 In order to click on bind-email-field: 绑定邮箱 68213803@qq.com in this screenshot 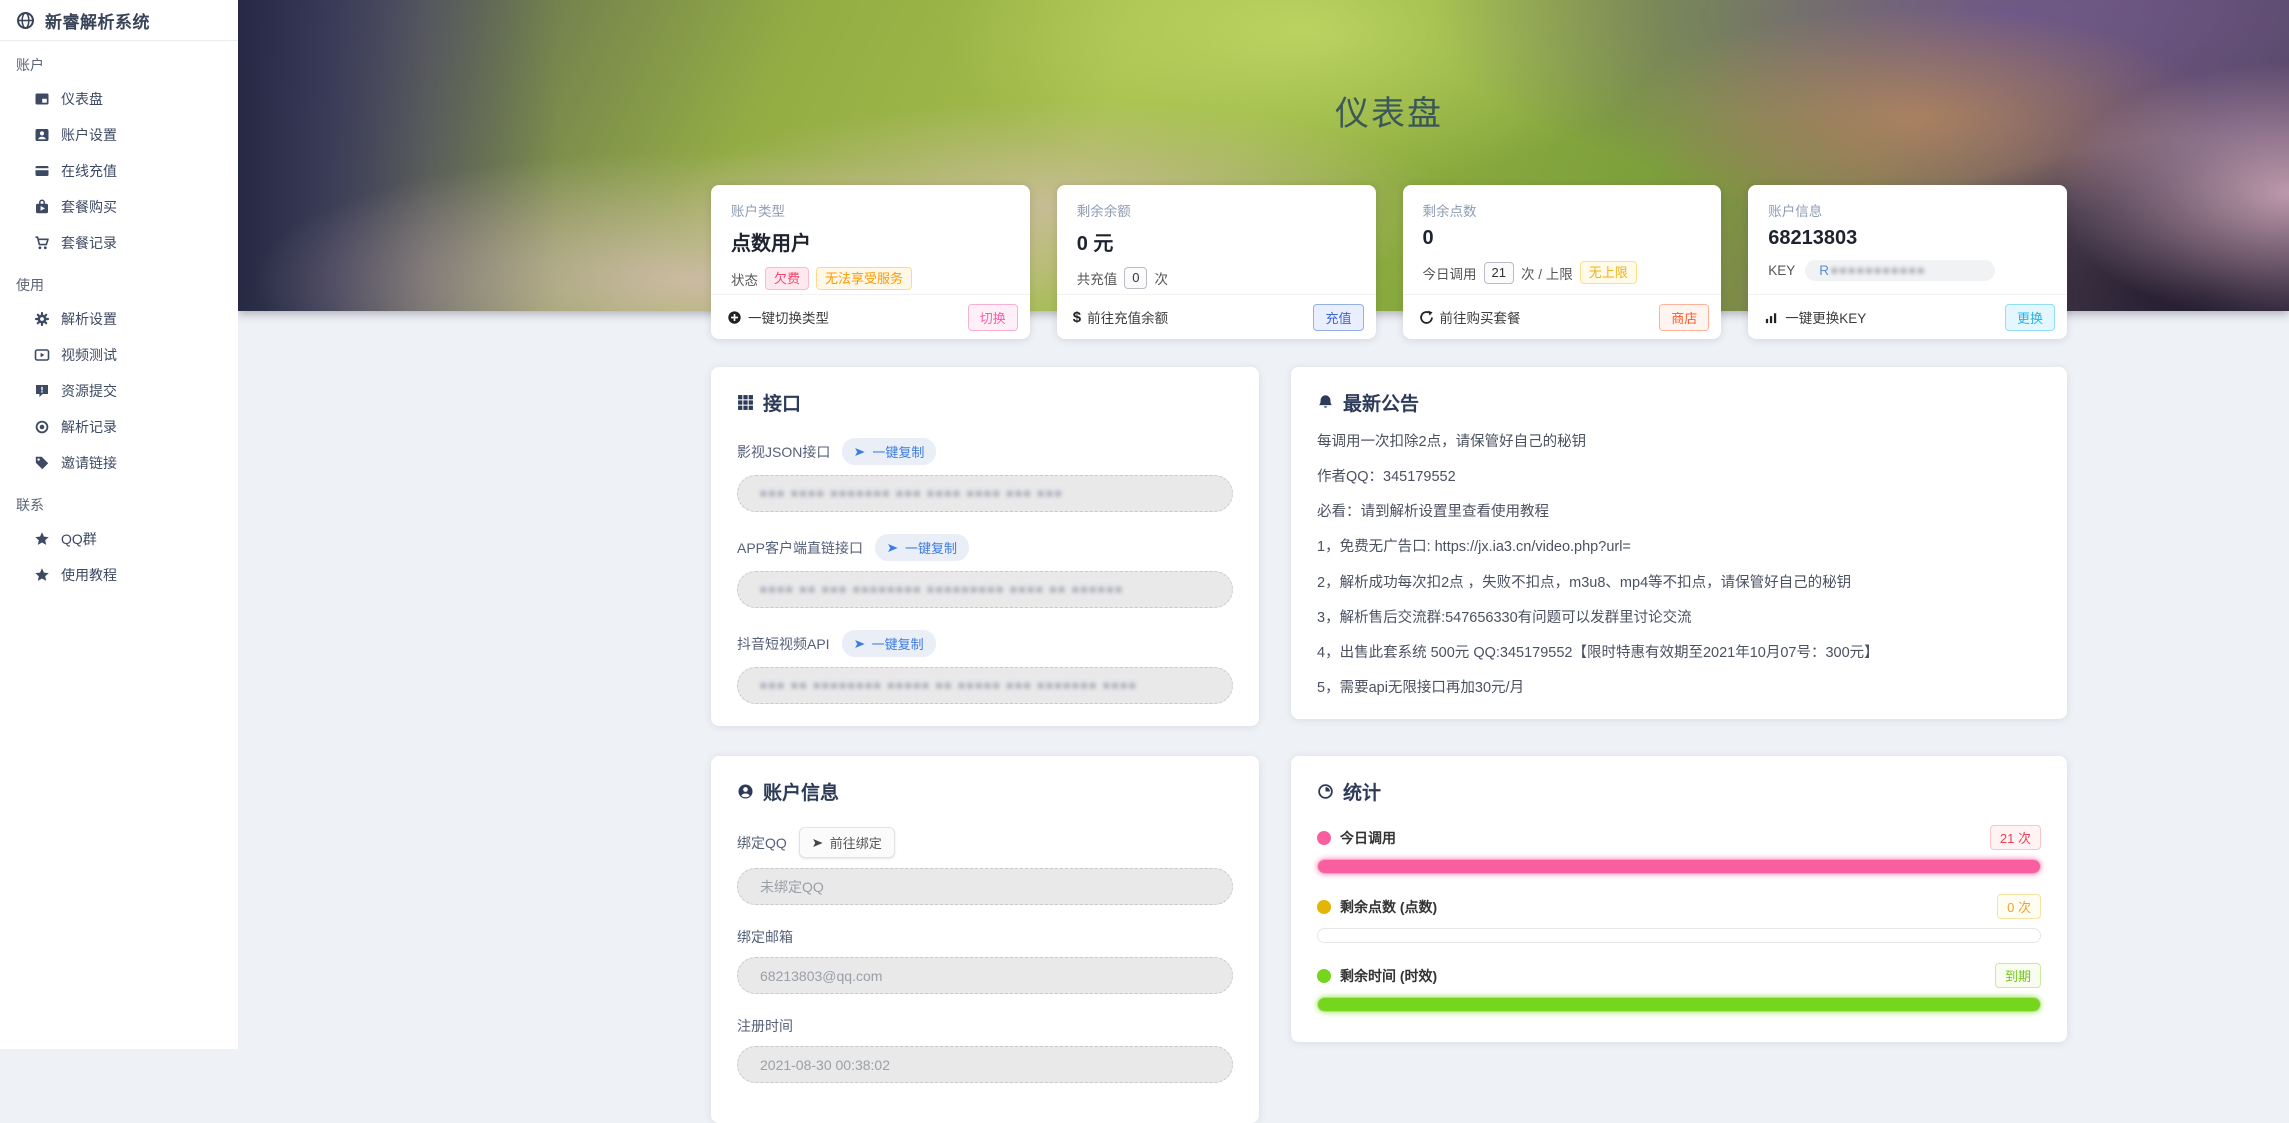, I will do `click(985, 960)`.